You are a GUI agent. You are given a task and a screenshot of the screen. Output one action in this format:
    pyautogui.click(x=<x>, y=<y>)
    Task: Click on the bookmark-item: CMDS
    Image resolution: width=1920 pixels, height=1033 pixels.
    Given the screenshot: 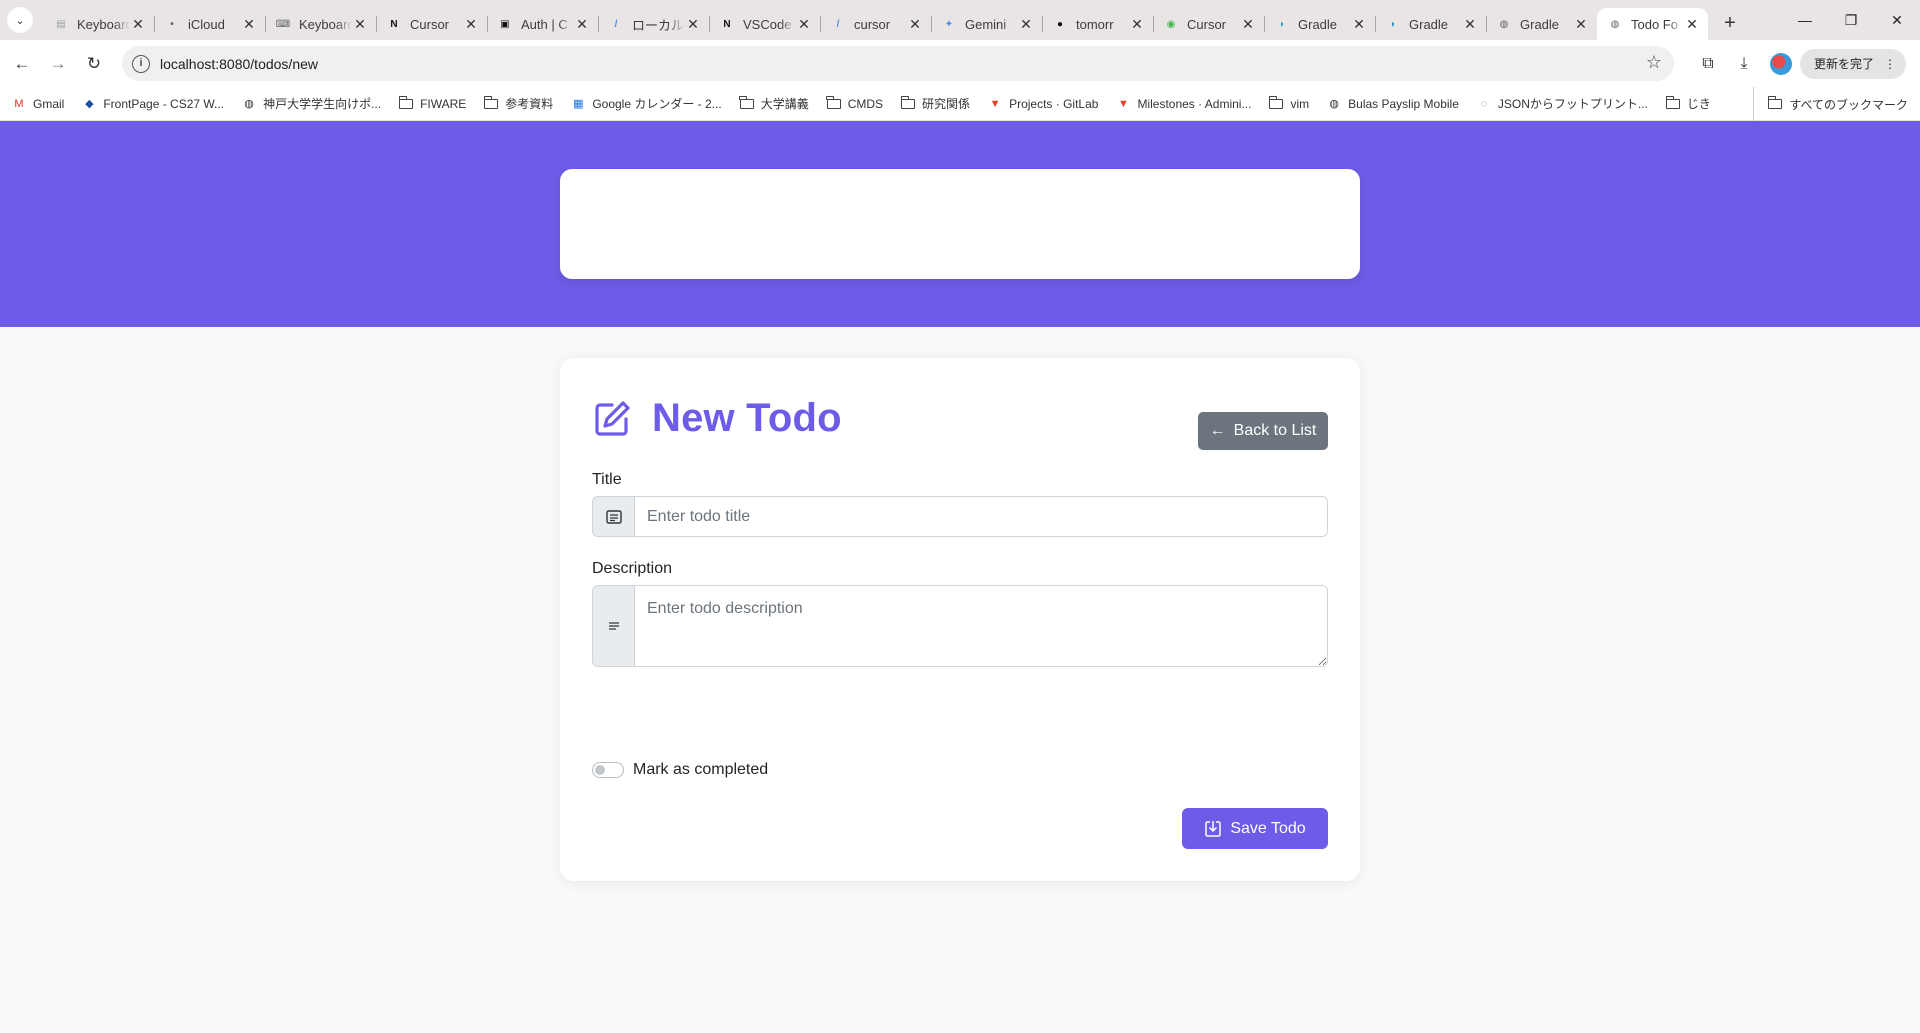 What is the action you would take?
    pyautogui.click(x=855, y=103)
    